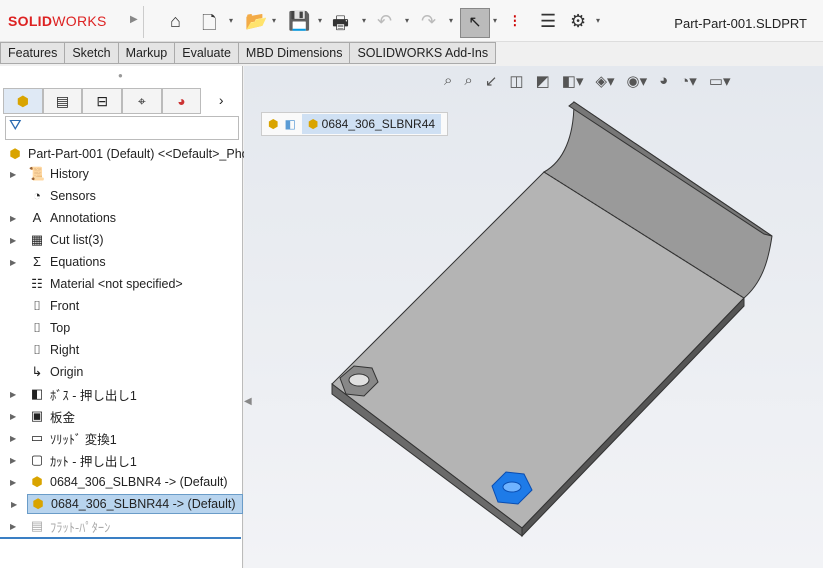 This screenshot has width=823, height=568. What do you see at coordinates (37, 393) in the screenshot?
I see `tree-item-icon: ◧` at bounding box center [37, 393].